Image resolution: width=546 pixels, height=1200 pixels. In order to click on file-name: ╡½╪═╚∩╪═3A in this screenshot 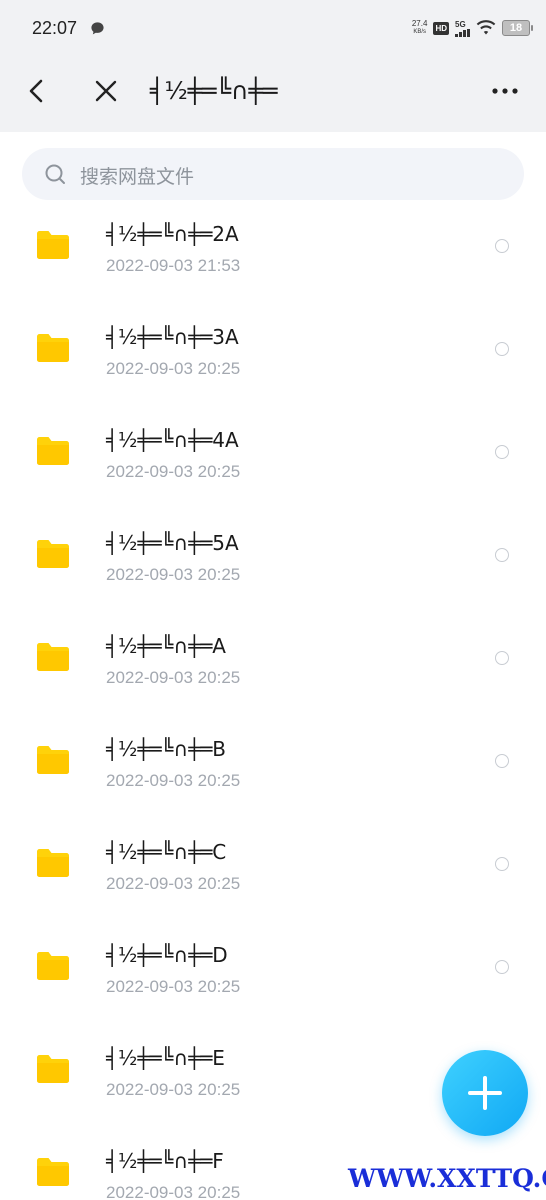, I will do `click(172, 337)`.